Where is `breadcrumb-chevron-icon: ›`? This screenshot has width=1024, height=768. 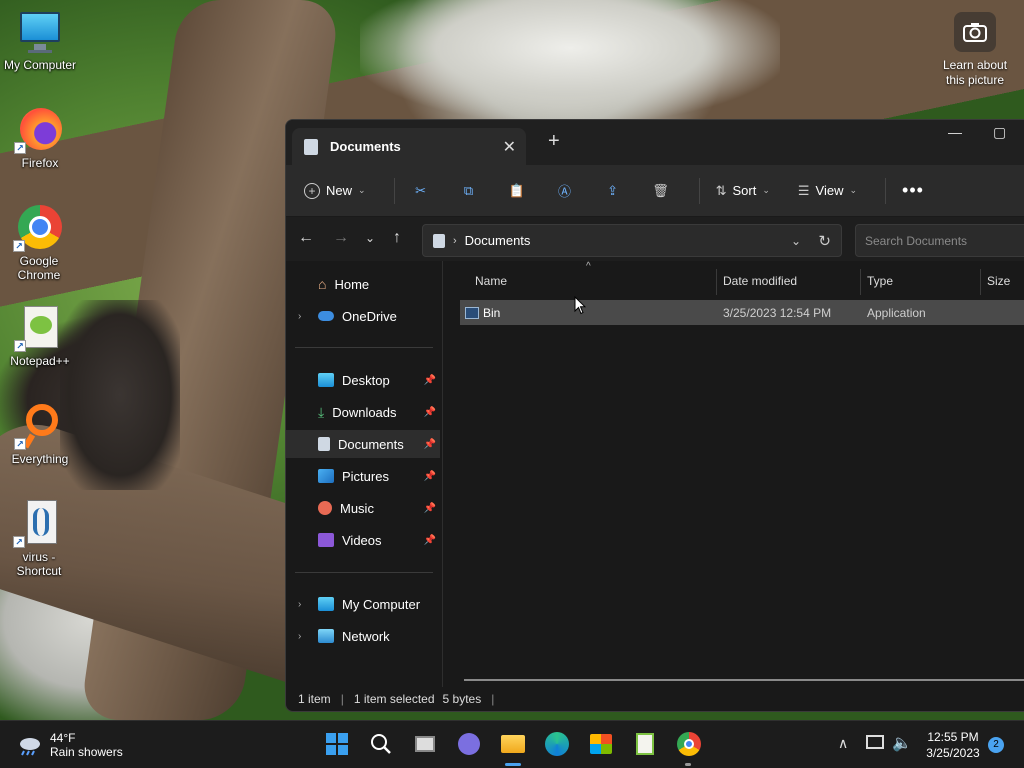 breadcrumb-chevron-icon: › is located at coordinates (455, 240).